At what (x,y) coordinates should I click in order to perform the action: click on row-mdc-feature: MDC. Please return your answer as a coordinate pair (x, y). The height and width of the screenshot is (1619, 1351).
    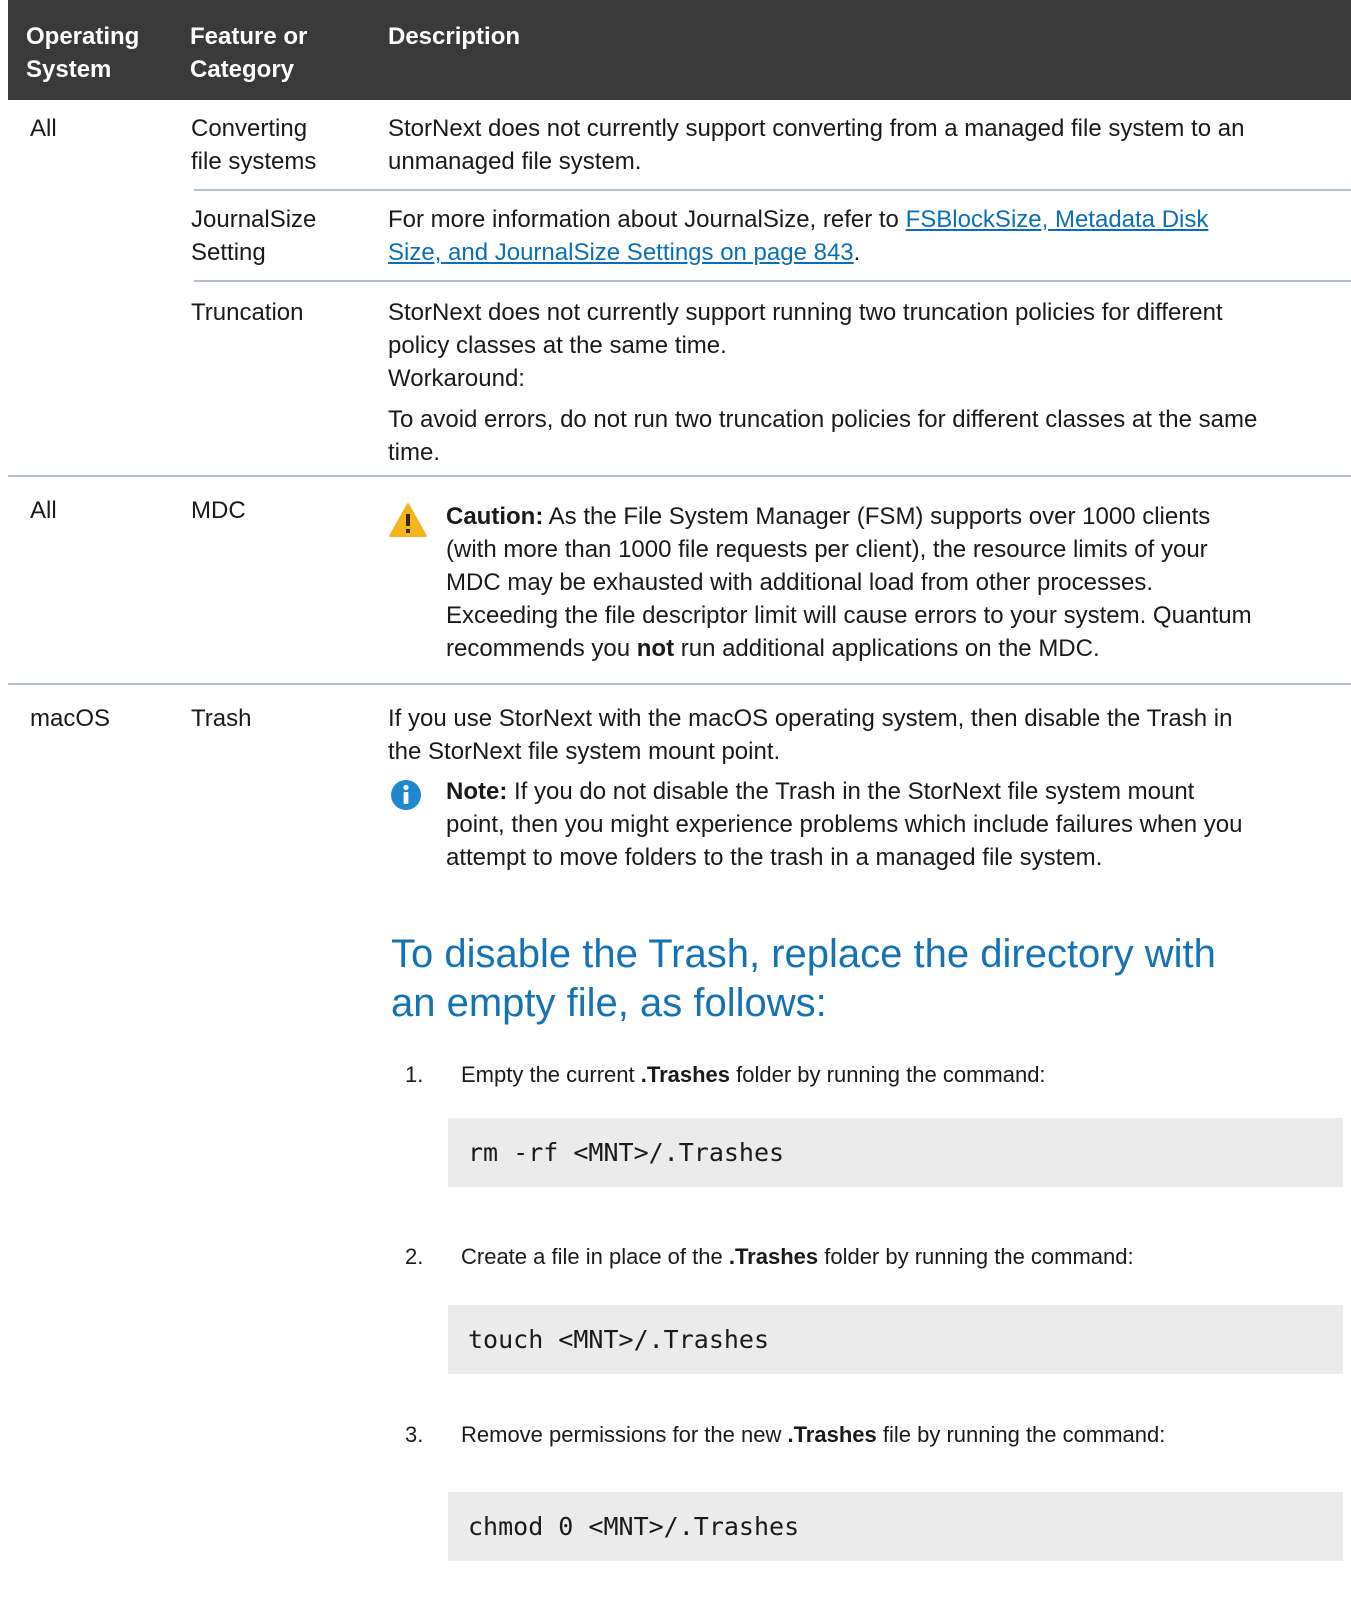
    Looking at the image, I should click on (218, 510).